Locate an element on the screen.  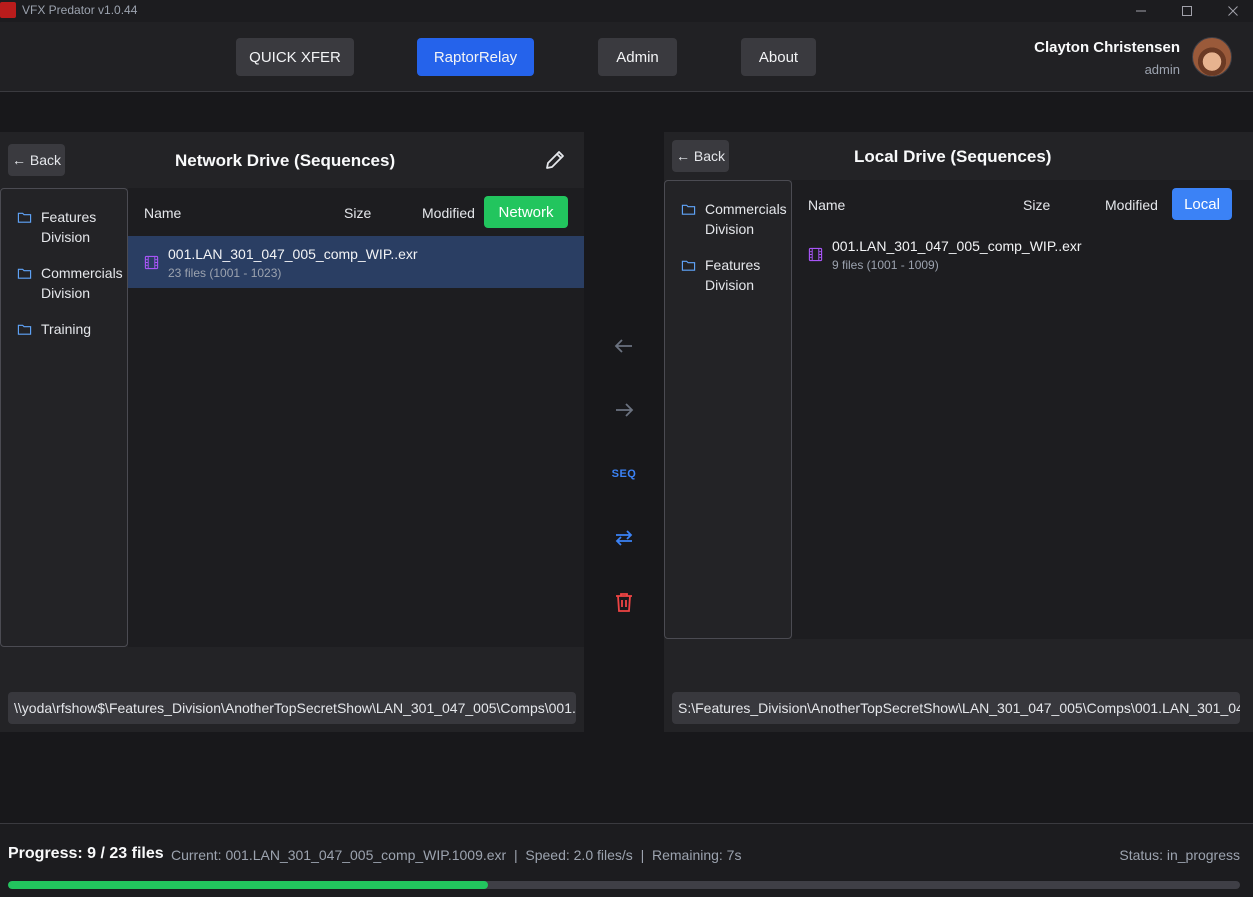
network-back-button: ← Back is located at coordinates (36, 160).